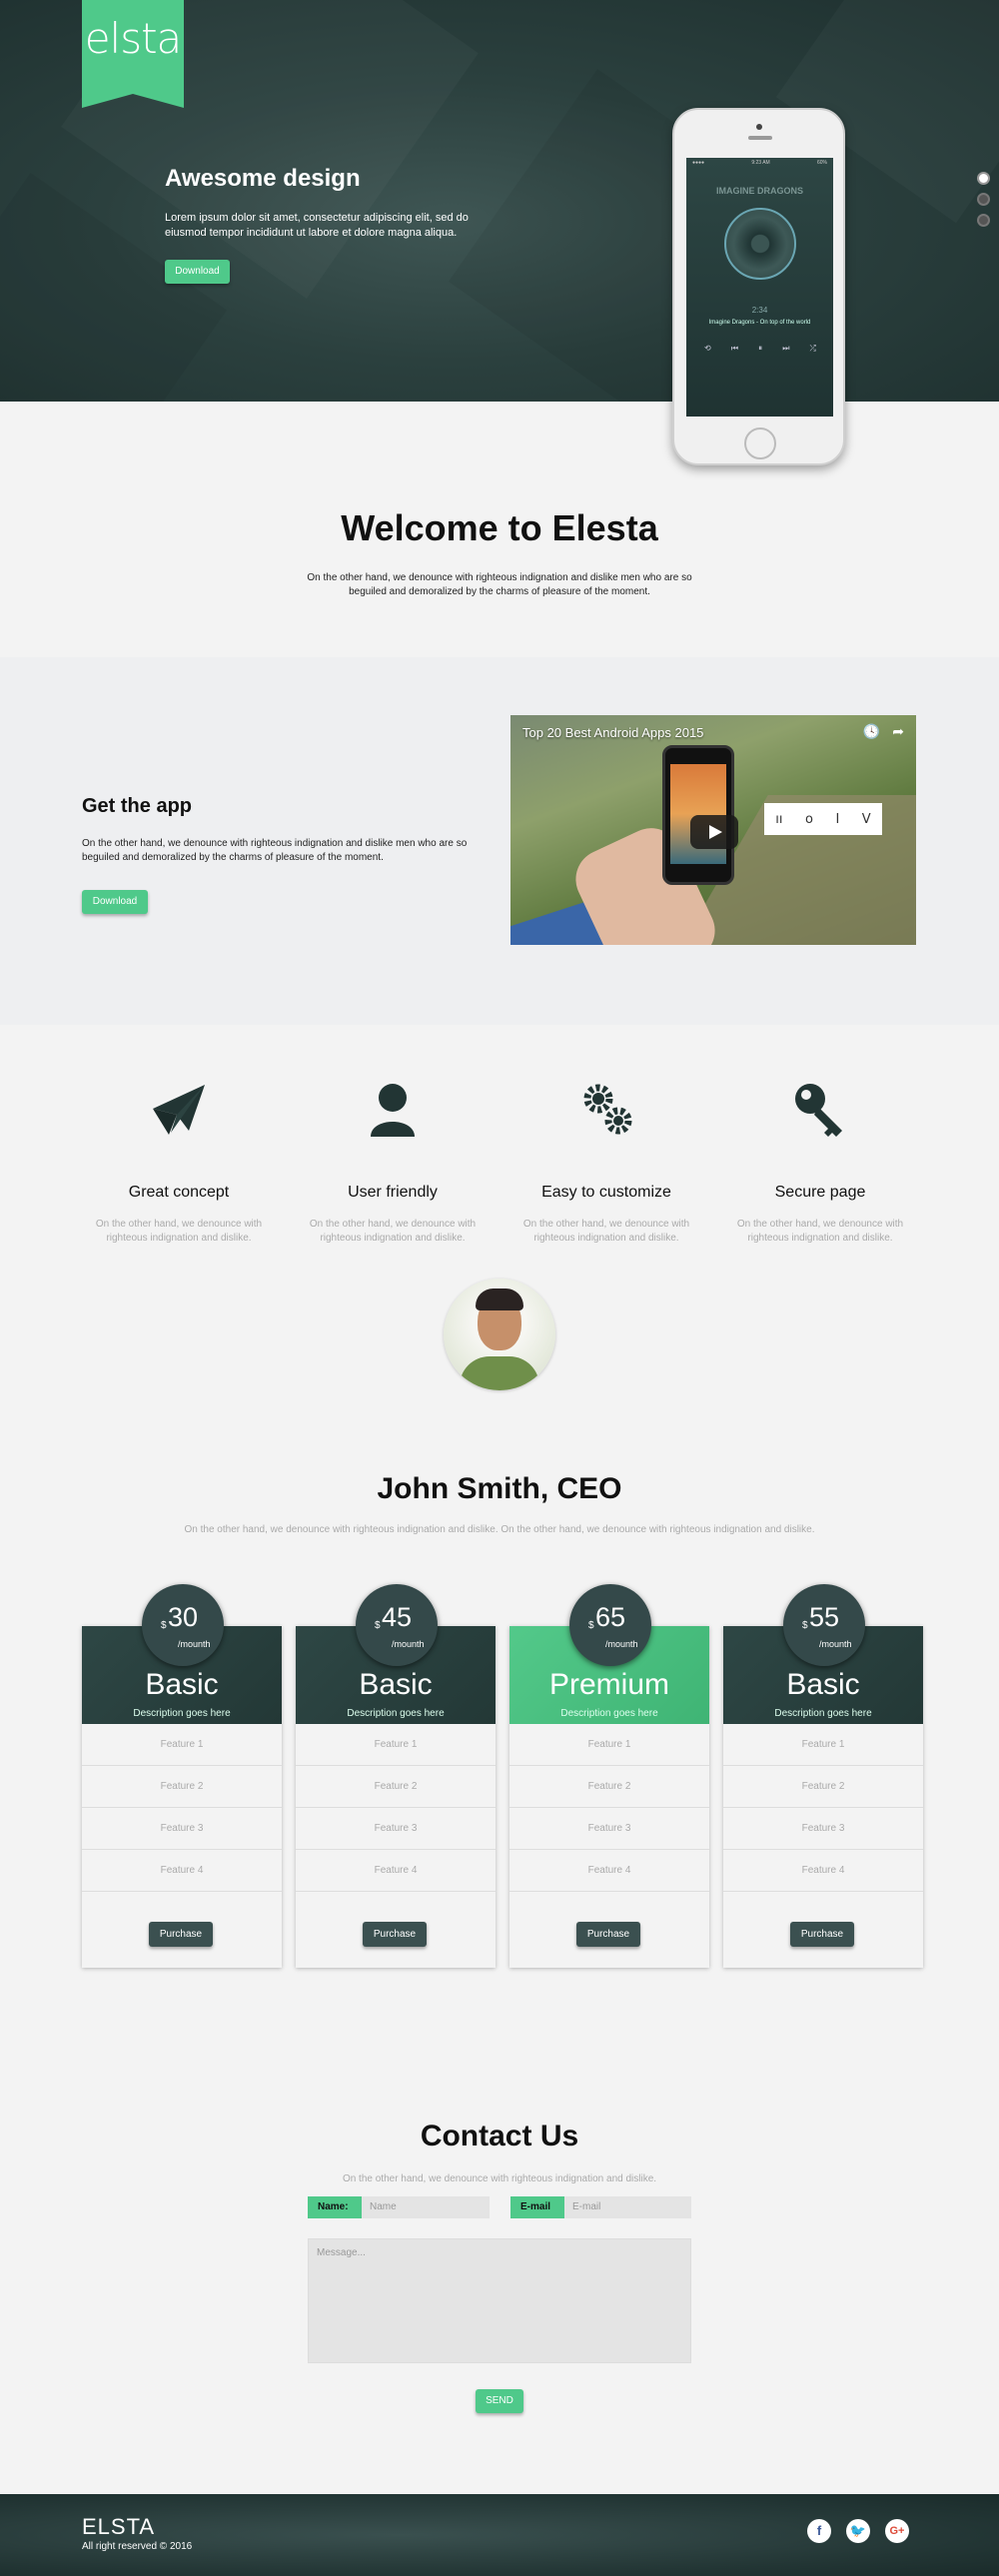  What do you see at coordinates (897, 2531) in the screenshot?
I see `google-plus-icon: G+` at bounding box center [897, 2531].